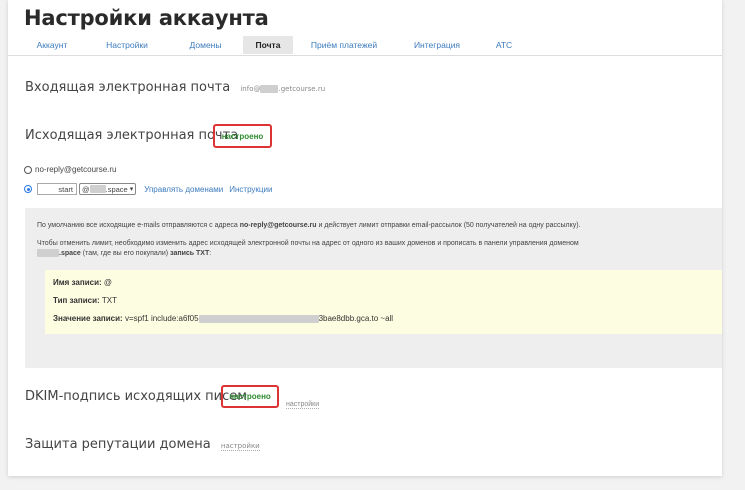 This screenshot has height=490, width=745. I want to click on tab-payments: Приём платежей, so click(344, 45).